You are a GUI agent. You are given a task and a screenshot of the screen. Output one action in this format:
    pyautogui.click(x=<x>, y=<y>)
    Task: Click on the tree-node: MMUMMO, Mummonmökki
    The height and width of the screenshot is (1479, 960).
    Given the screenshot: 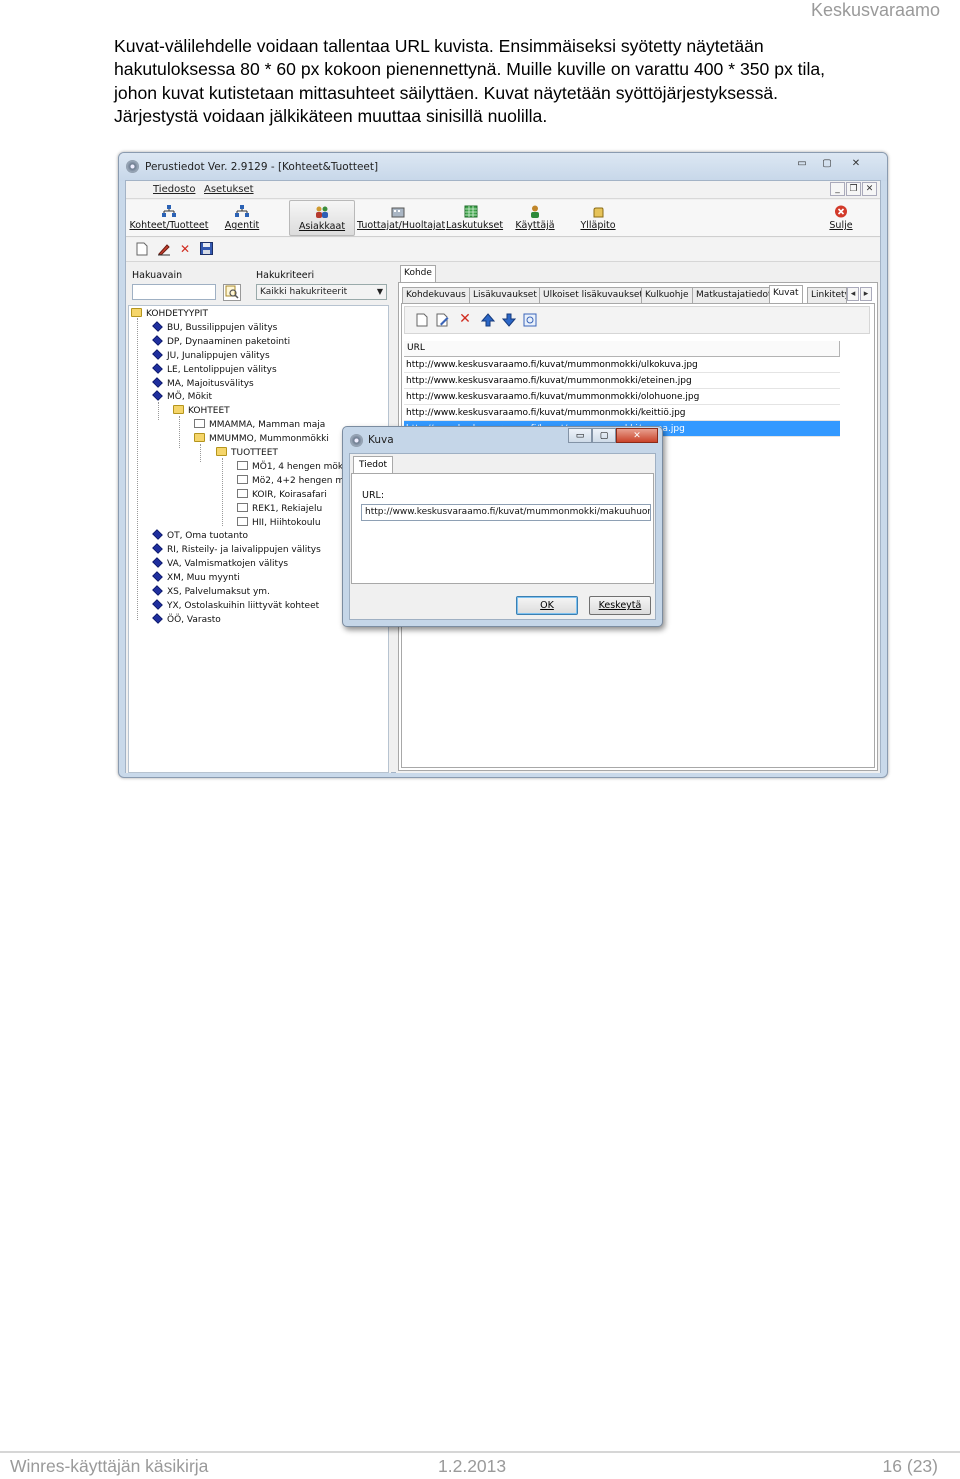 What is the action you would take?
    pyautogui.click(x=261, y=439)
    